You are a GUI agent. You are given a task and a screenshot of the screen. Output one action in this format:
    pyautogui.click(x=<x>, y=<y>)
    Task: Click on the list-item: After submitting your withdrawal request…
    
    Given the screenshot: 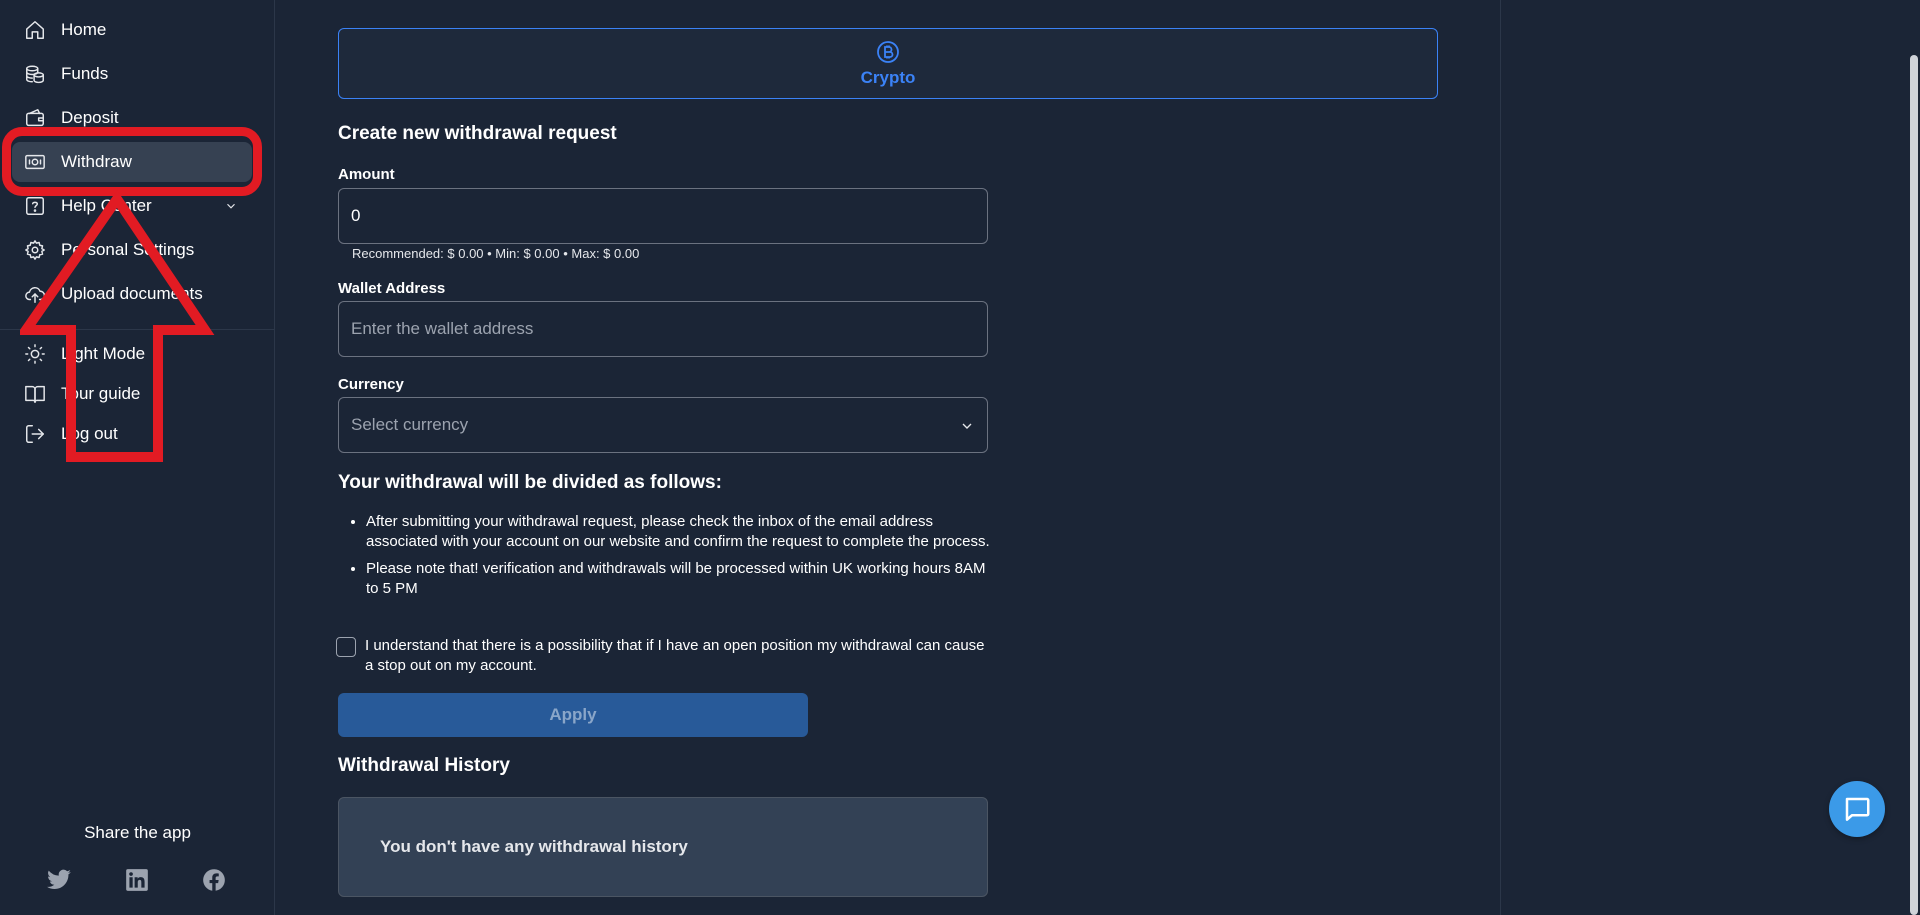 What is the action you would take?
    pyautogui.click(x=682, y=532)
    